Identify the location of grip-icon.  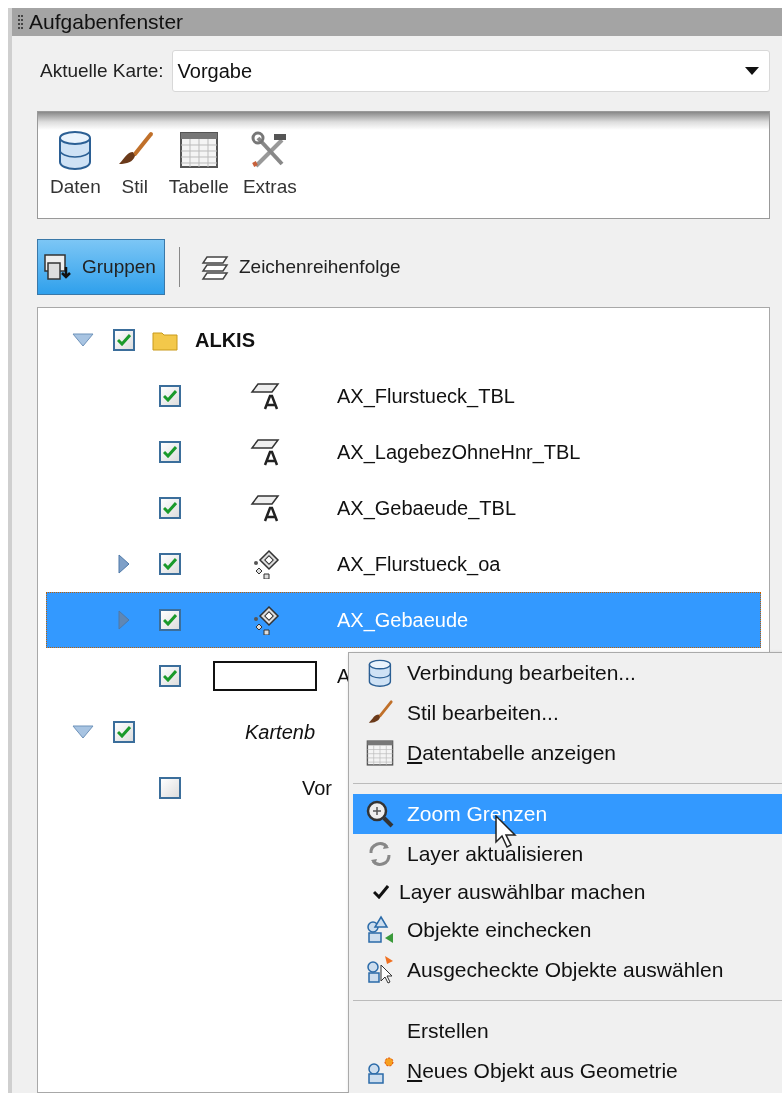
(20, 22).